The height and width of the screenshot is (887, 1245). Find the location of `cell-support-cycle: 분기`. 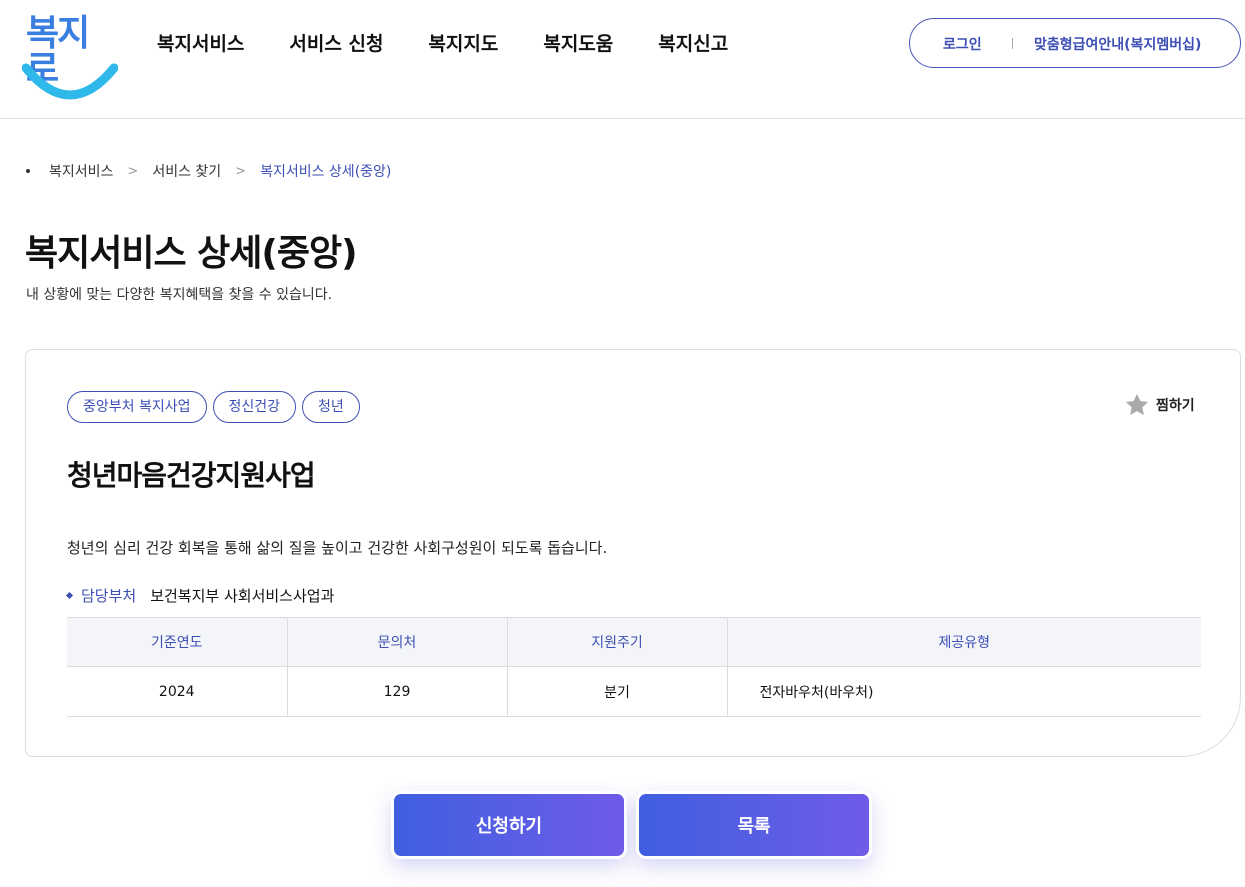

cell-support-cycle: 분기 is located at coordinates (616, 691).